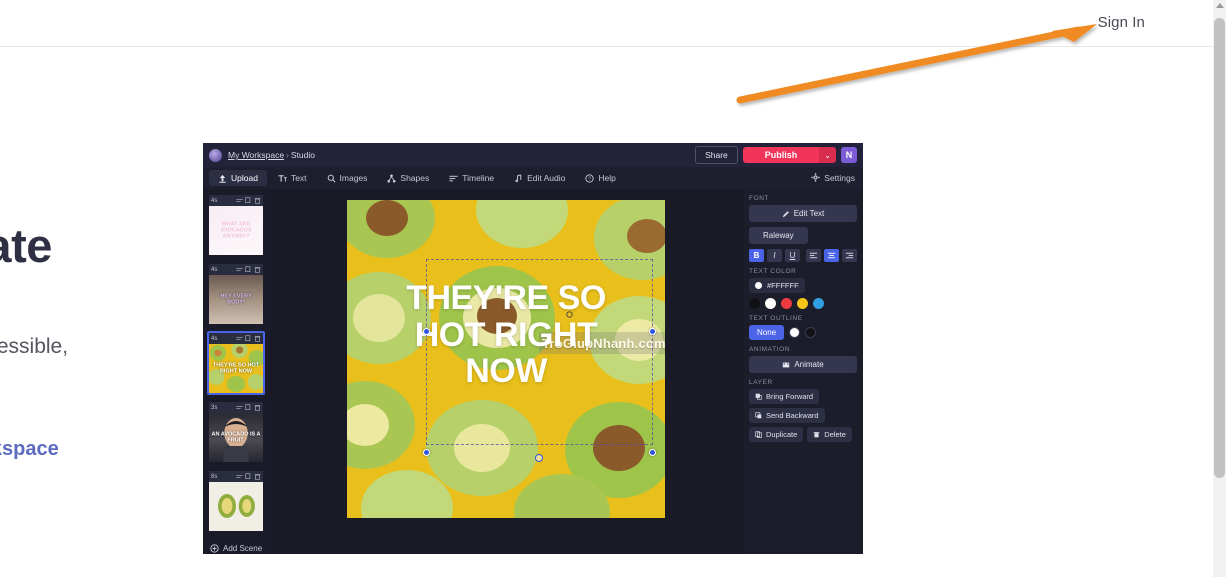 The image size is (1226, 577). I want to click on text-color-value-chip: #FFFFFF, so click(777, 285).